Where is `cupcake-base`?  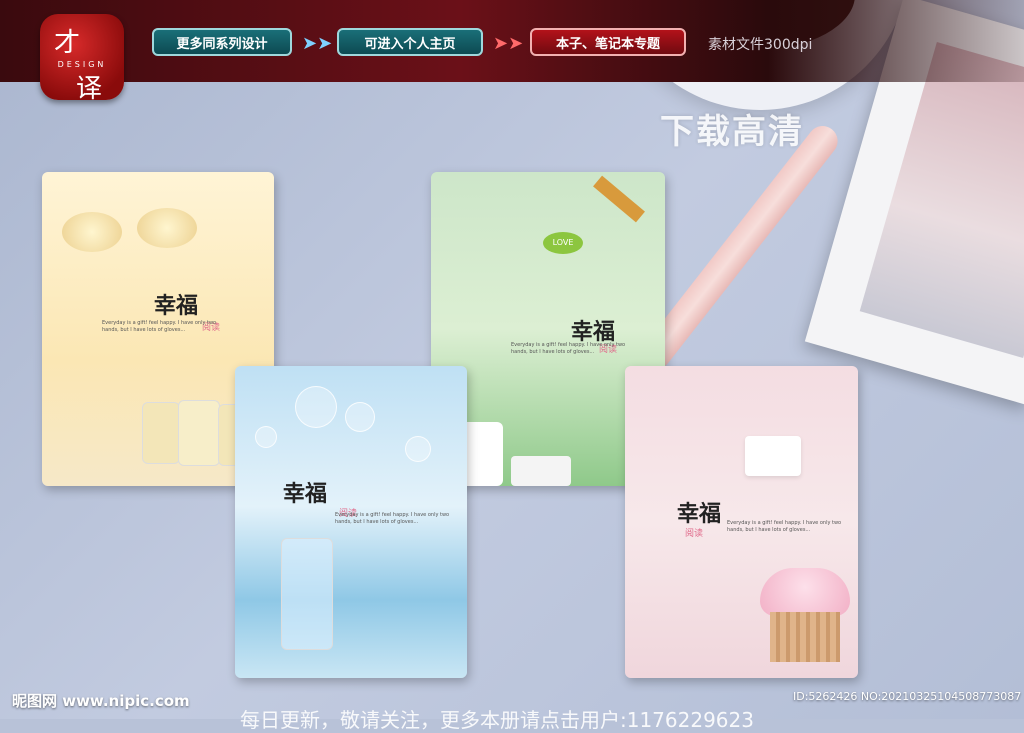 cupcake-base is located at coordinates (805, 637).